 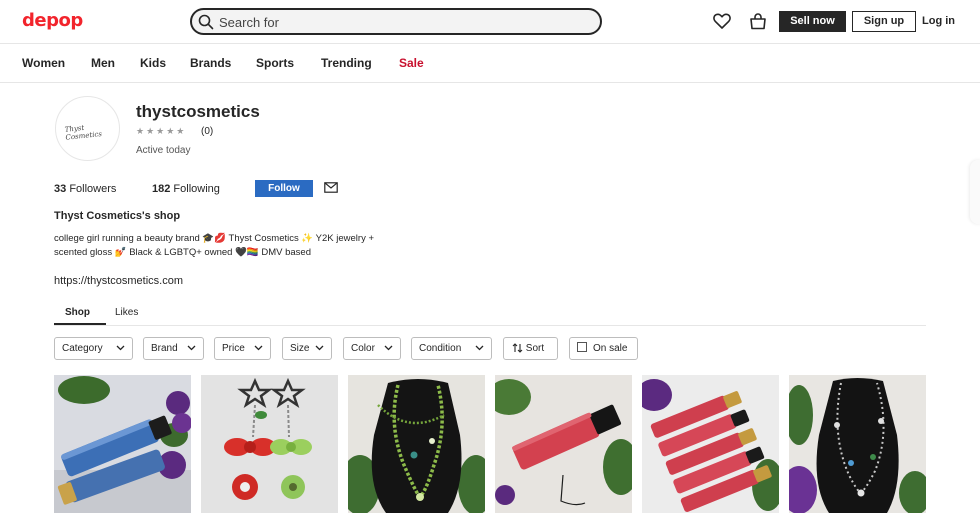 I want to click on nav-item-sale: Sale, so click(x=411, y=63).